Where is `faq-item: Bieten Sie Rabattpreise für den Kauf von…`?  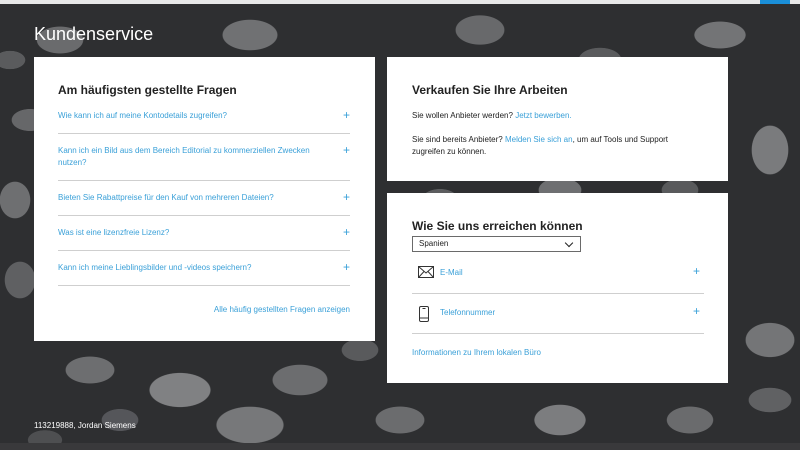
faq-item: Bieten Sie Rabattpreise für den Kauf von… is located at coordinates (204, 198).